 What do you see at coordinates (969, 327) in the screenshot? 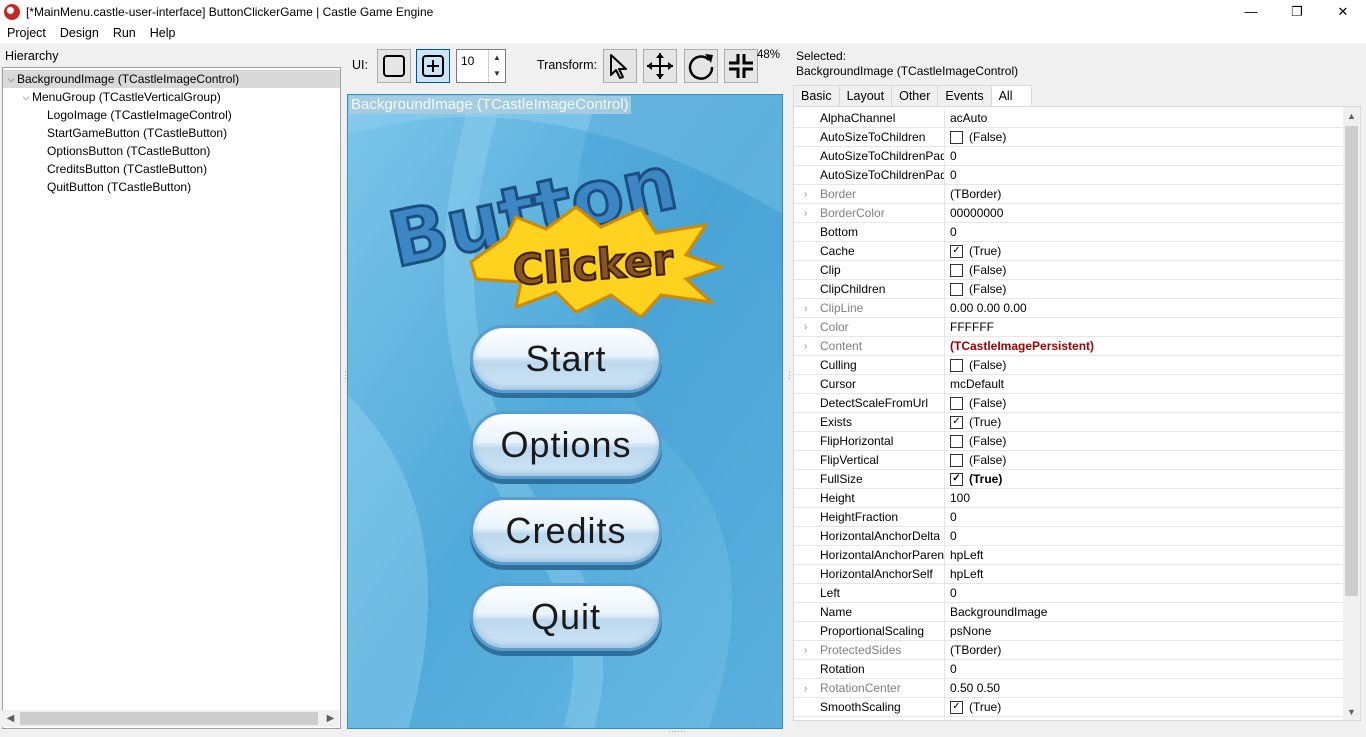
I see `property-value: FFFFFF` at bounding box center [969, 327].